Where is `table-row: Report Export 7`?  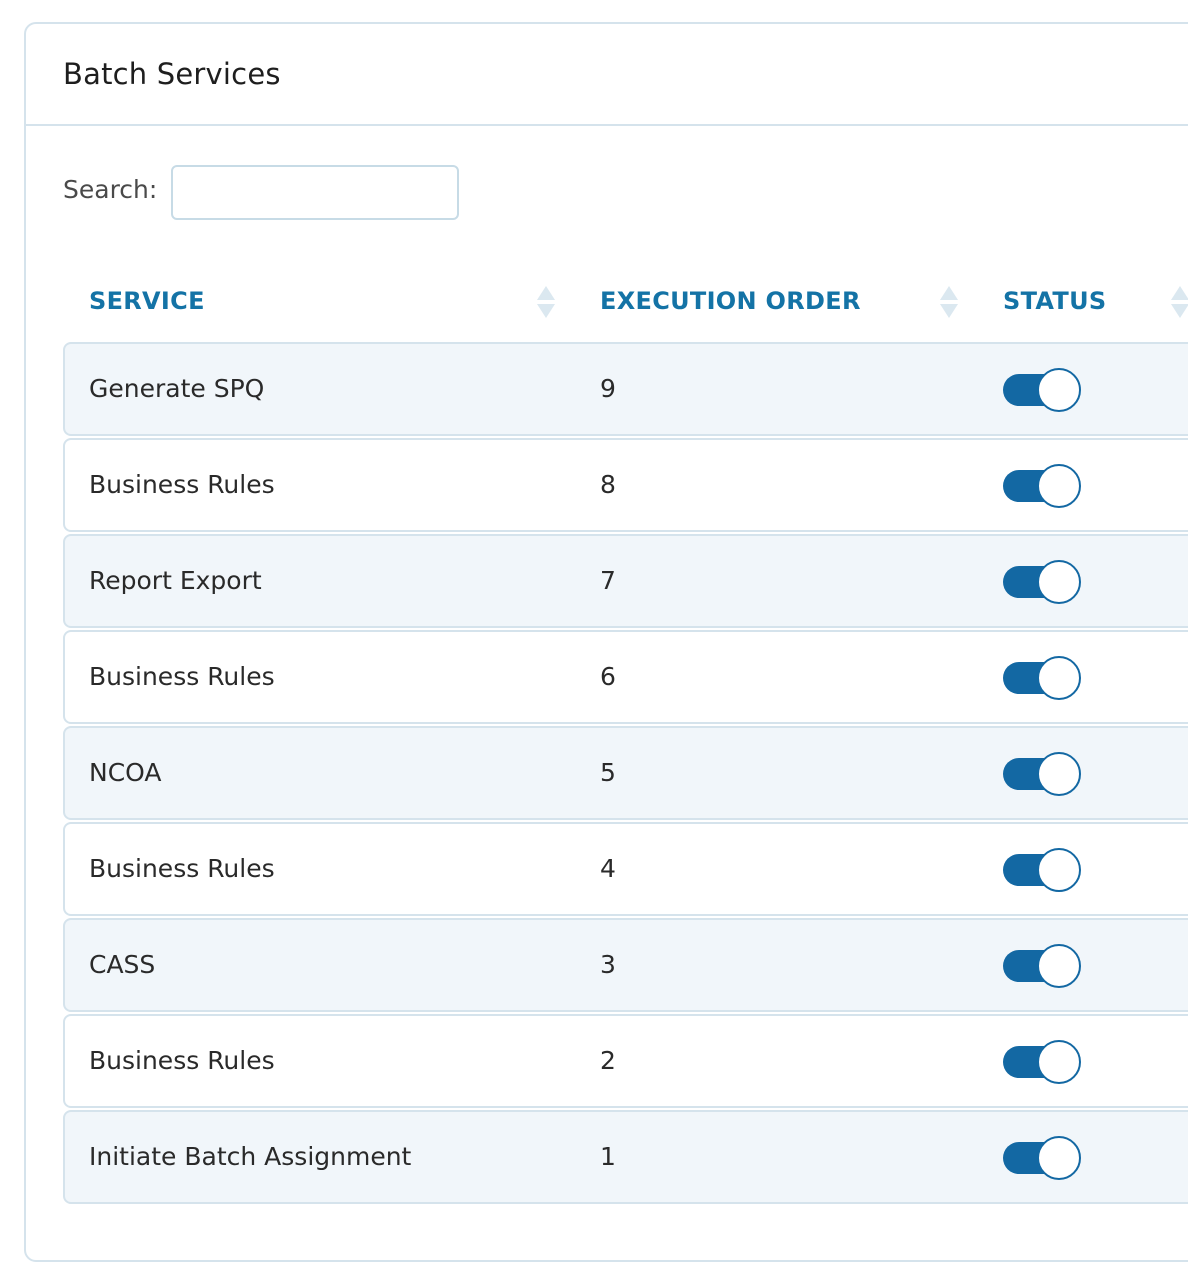
table-row: Report Export 7 is located at coordinates (625, 581).